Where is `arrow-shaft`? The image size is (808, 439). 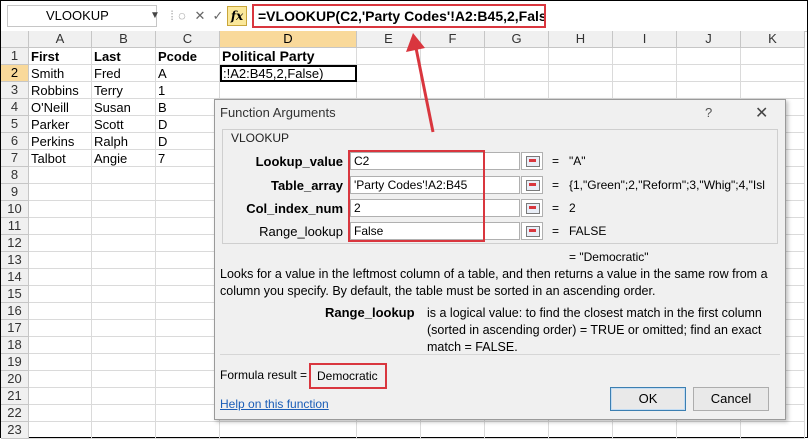
arrow-shaft is located at coordinates (424, 90).